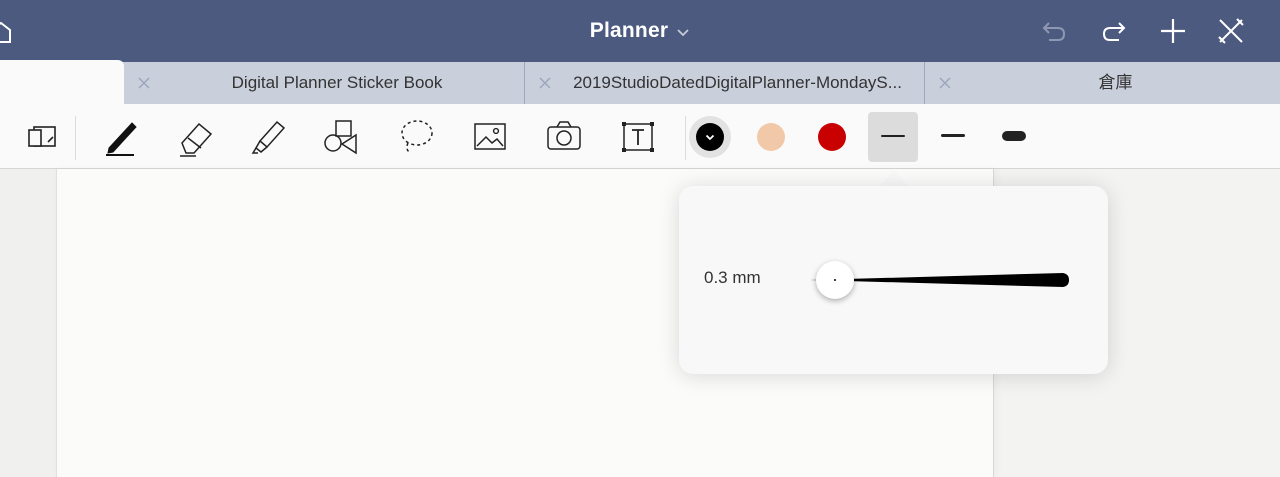 This screenshot has height=477, width=1280. What do you see at coordinates (629, 30) in the screenshot?
I see `document-title-label: Planner` at bounding box center [629, 30].